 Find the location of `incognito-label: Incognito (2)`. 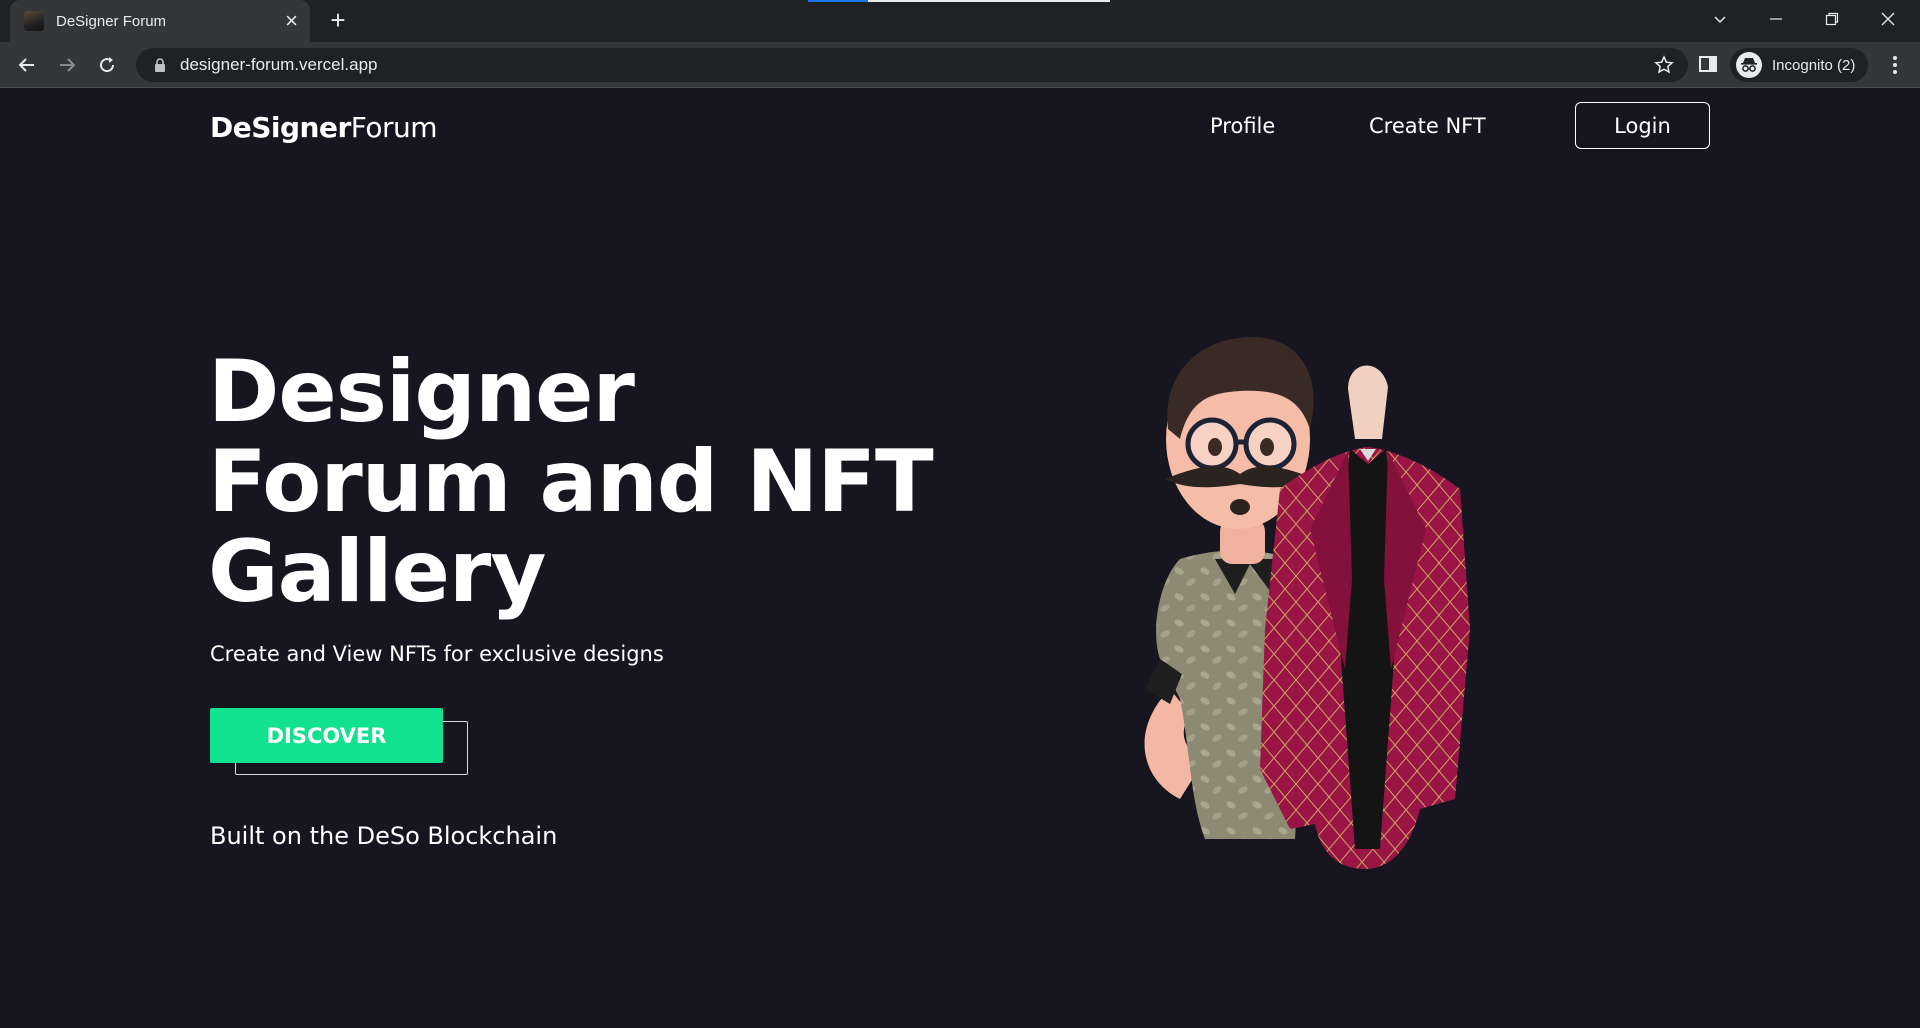

incognito-label: Incognito (2) is located at coordinates (1814, 65).